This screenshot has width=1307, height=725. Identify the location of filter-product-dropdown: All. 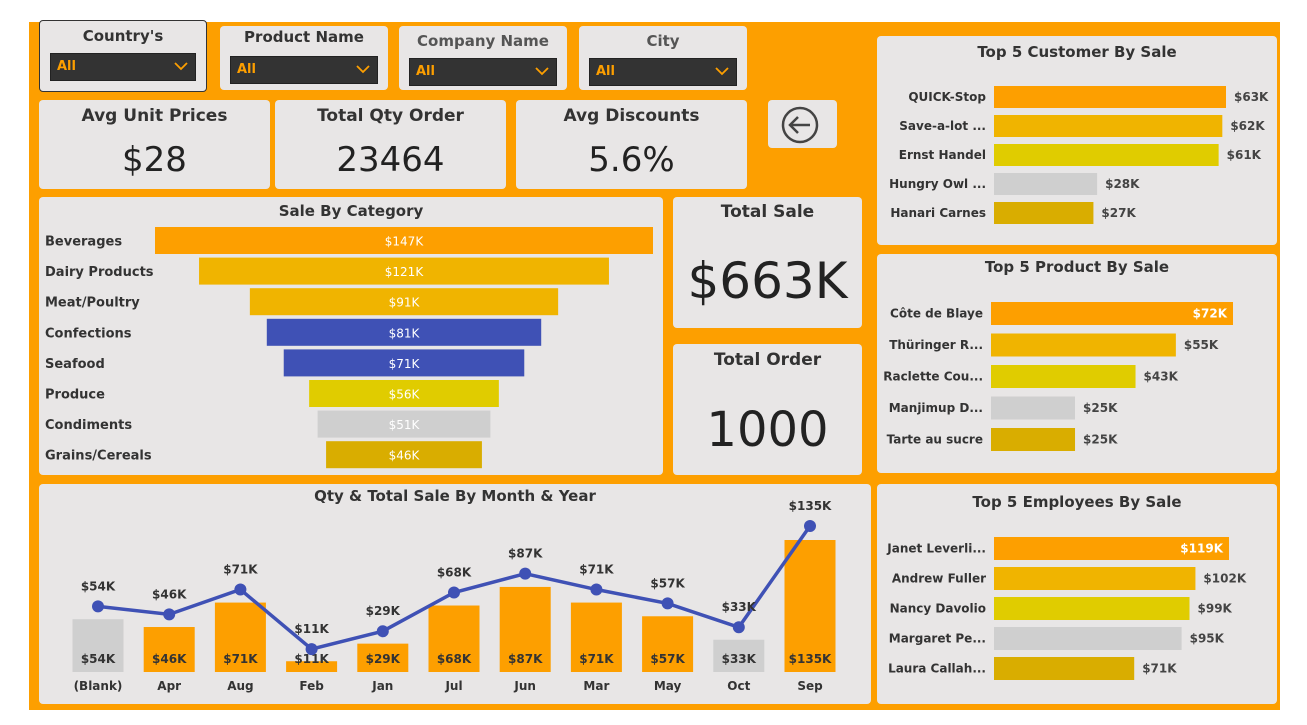
(304, 70).